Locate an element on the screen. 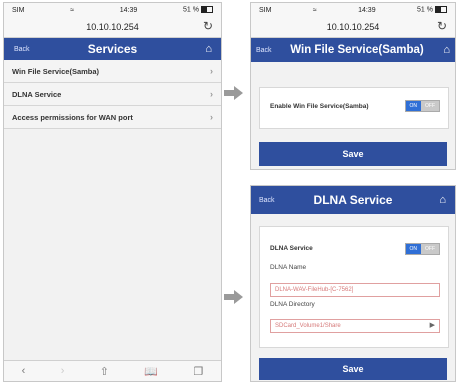 The height and width of the screenshot is (384, 459). samba-toggle: ON OFF is located at coordinates (422, 106).